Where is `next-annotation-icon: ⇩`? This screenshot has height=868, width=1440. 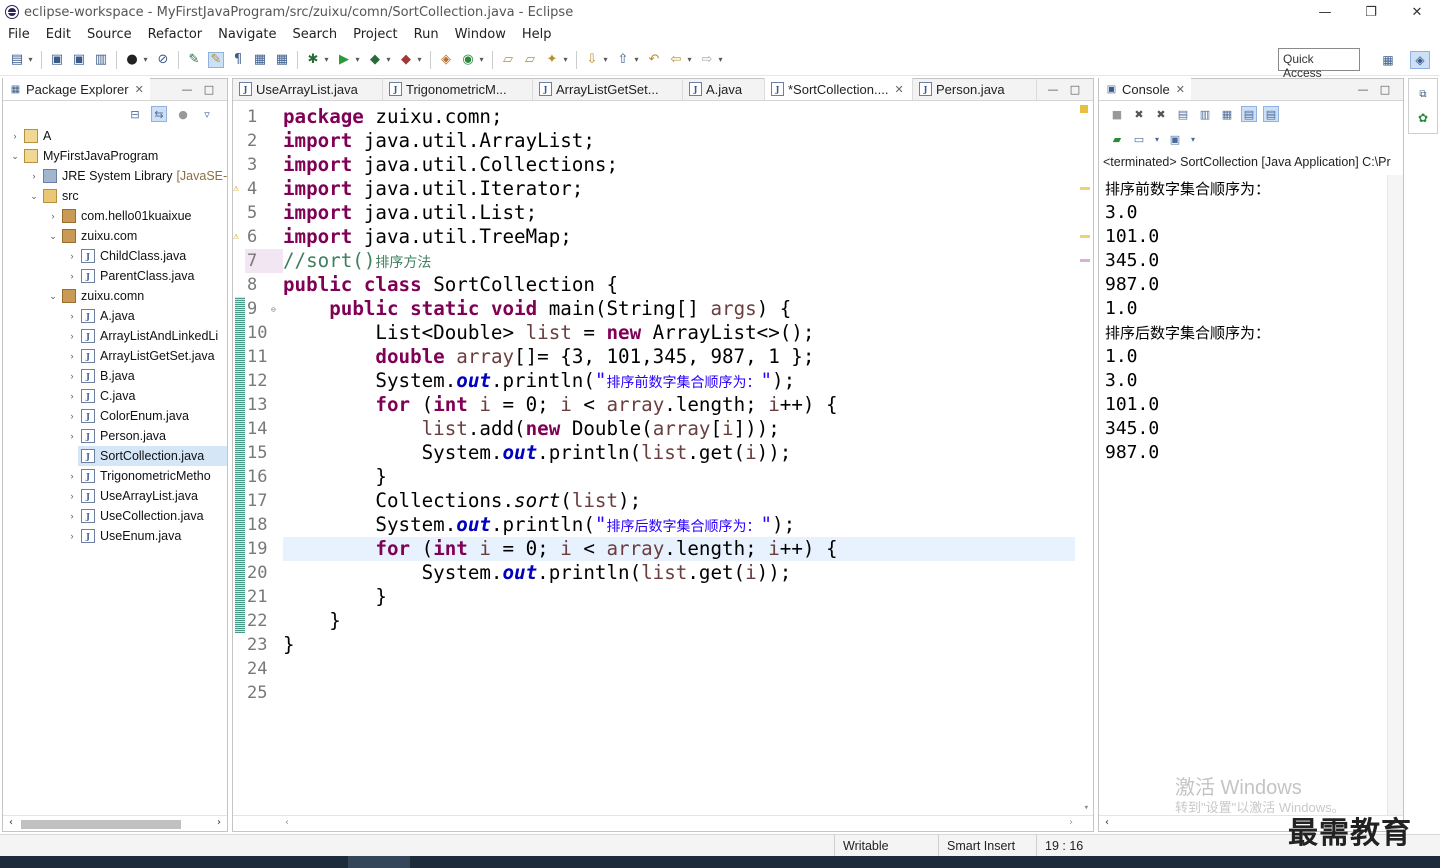 next-annotation-icon: ⇩ is located at coordinates (592, 60).